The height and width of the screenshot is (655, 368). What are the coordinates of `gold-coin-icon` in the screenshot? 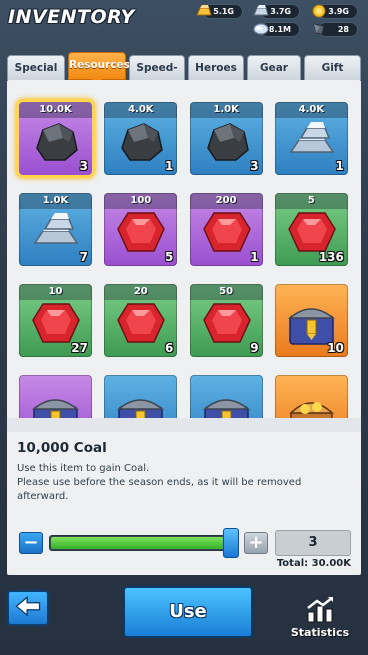 It's located at (319, 11).